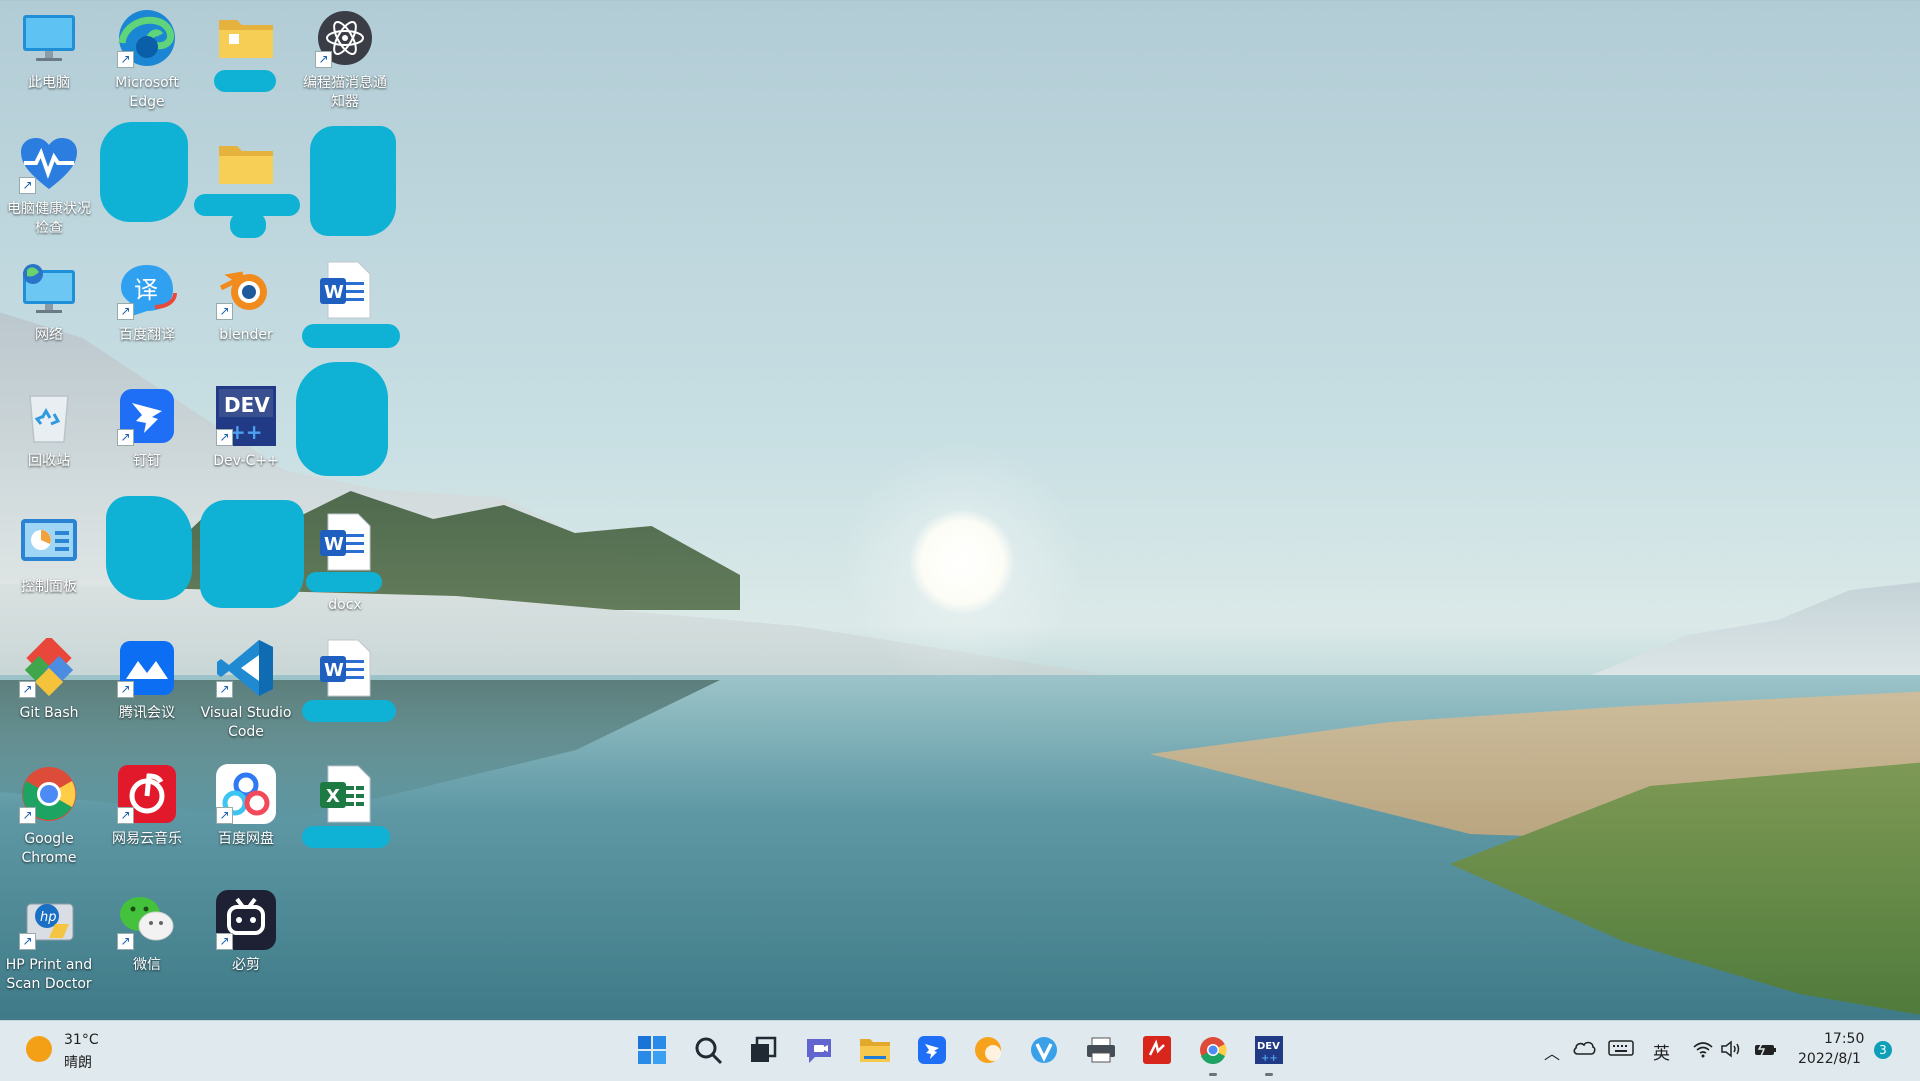  What do you see at coordinates (49, 668) in the screenshot?
I see `git-bash-icon: ↗` at bounding box center [49, 668].